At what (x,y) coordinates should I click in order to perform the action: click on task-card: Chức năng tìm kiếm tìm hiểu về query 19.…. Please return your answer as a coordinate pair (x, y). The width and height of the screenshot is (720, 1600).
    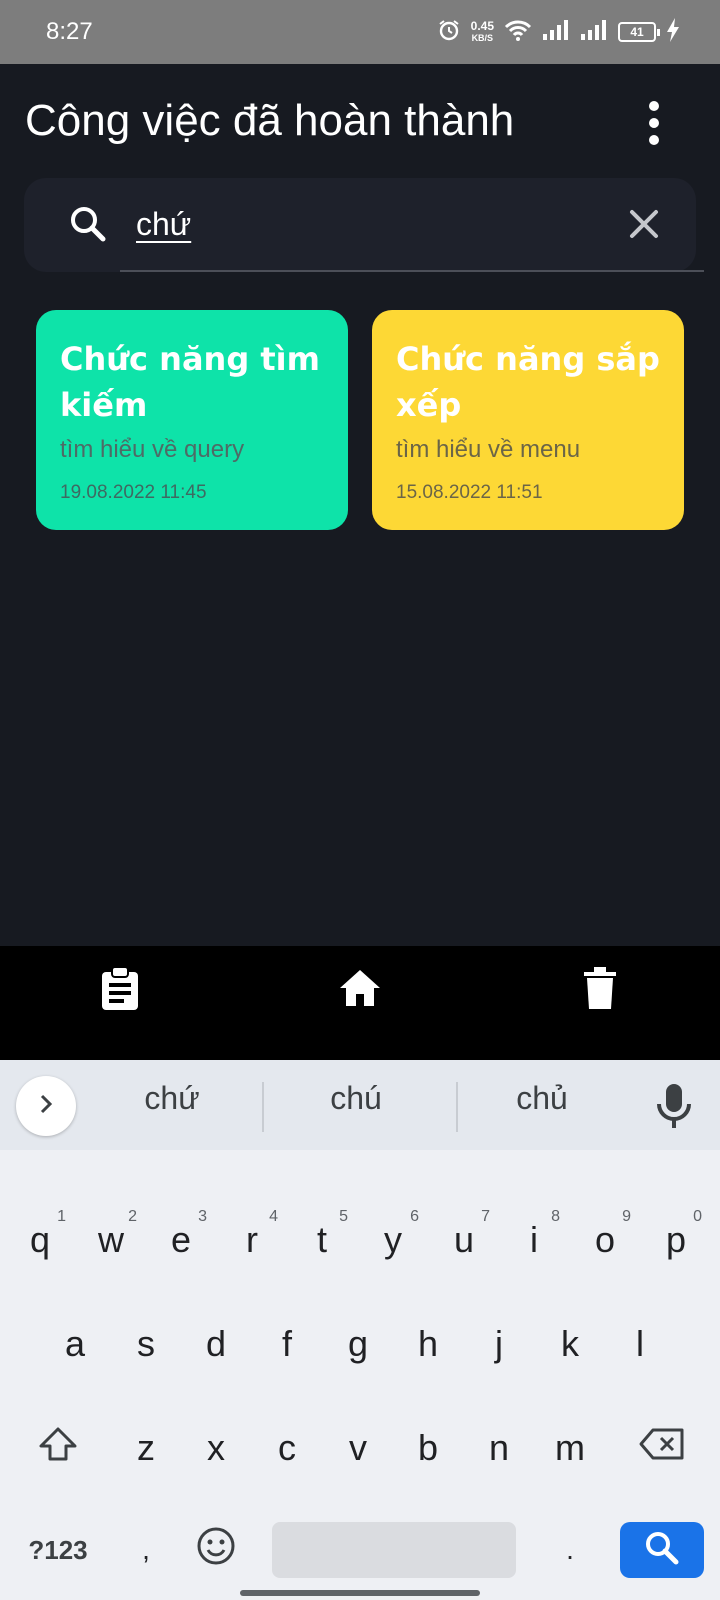
    Looking at the image, I should click on (192, 420).